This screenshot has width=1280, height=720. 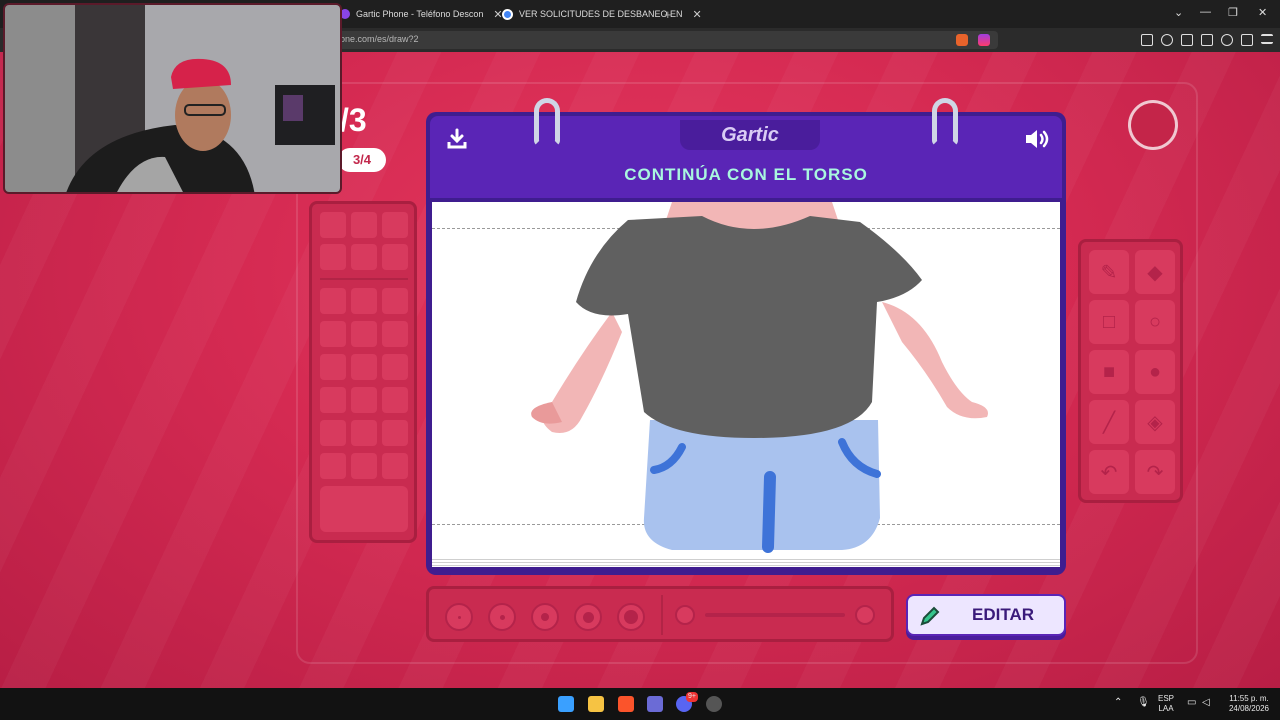 What do you see at coordinates (1249, 698) in the screenshot?
I see `clock-time: 11:55 p. m.` at bounding box center [1249, 698].